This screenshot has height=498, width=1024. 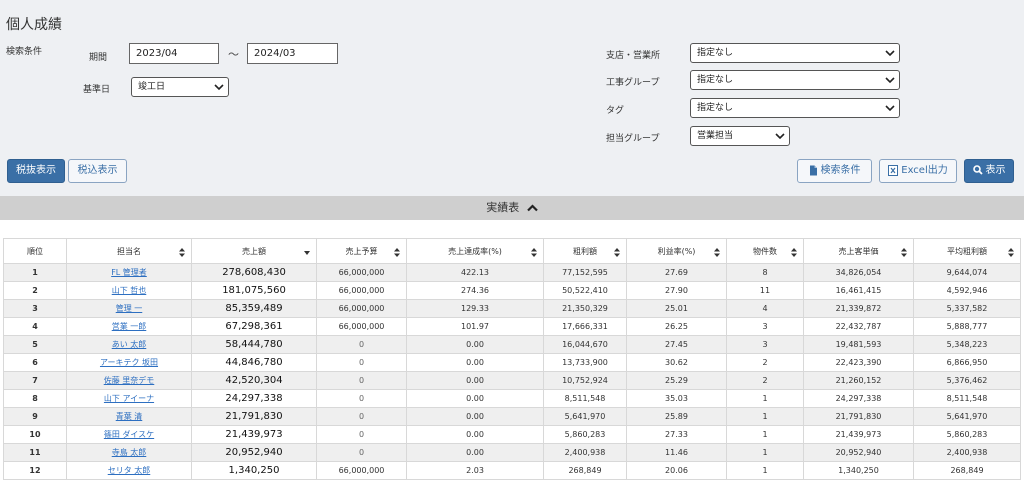 I want to click on cell-achievement-rate: 129.33, so click(x=475, y=308).